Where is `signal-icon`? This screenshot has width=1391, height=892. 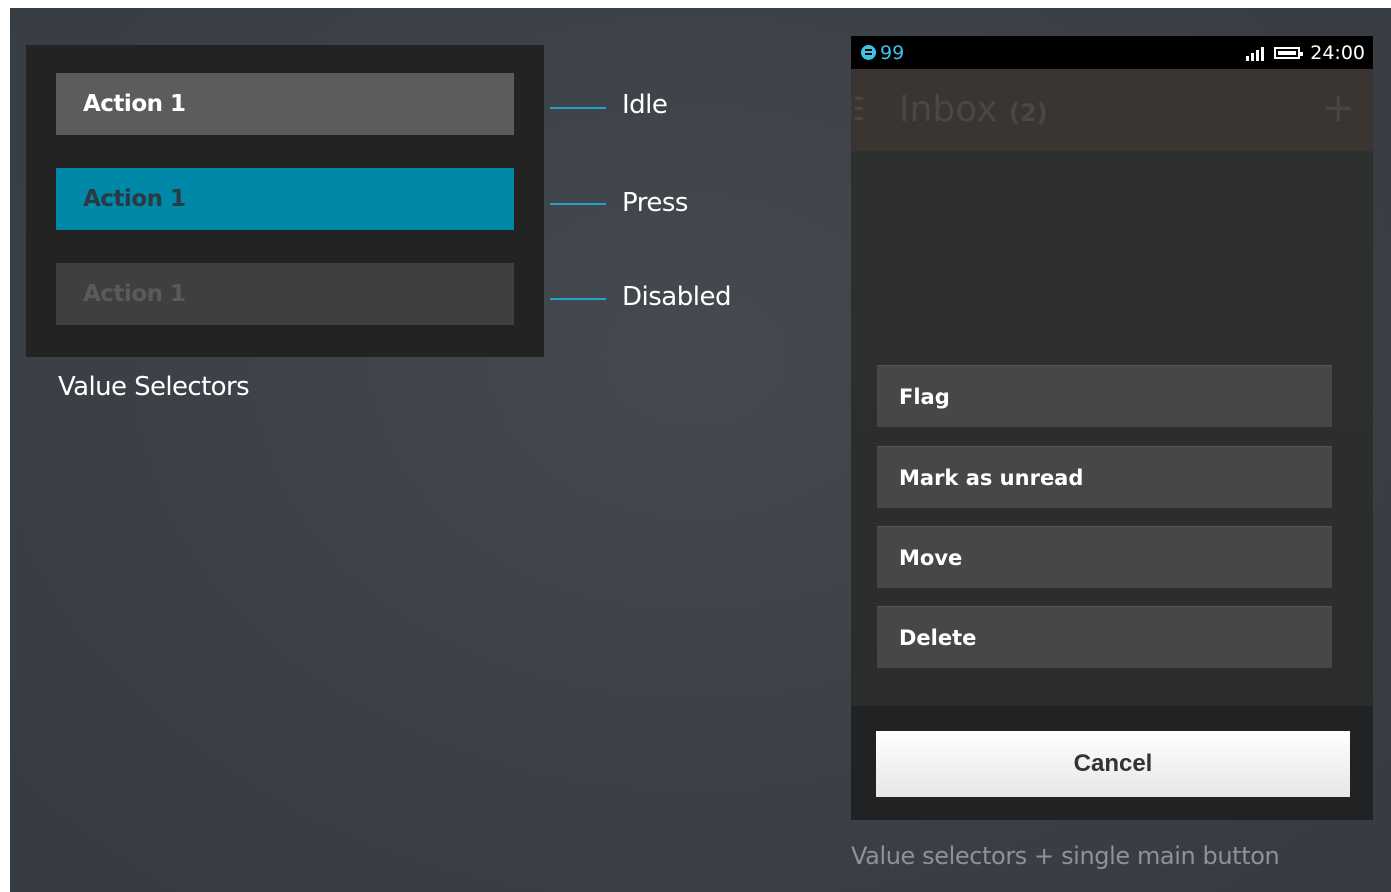
signal-icon is located at coordinates (1255, 53).